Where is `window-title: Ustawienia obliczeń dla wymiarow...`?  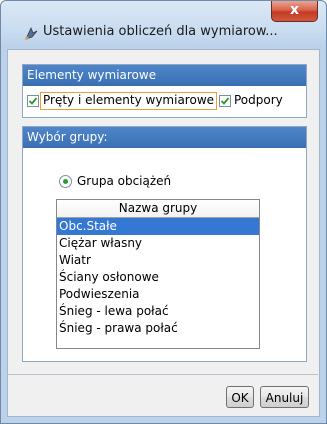 window-title: Ustawienia obliczeń dla wymiarow... is located at coordinates (160, 31).